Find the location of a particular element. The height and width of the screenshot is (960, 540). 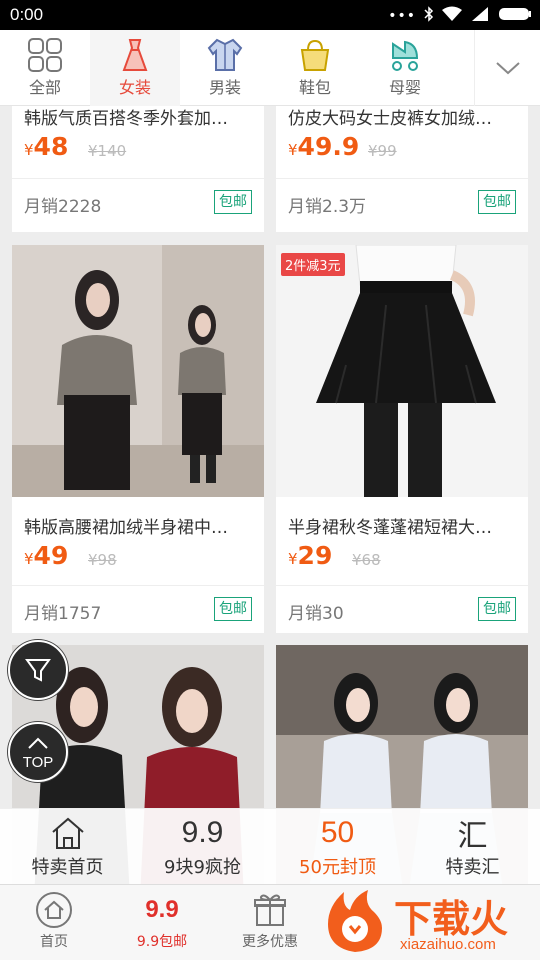

promo-badge: 2件减3元 is located at coordinates (313, 264).